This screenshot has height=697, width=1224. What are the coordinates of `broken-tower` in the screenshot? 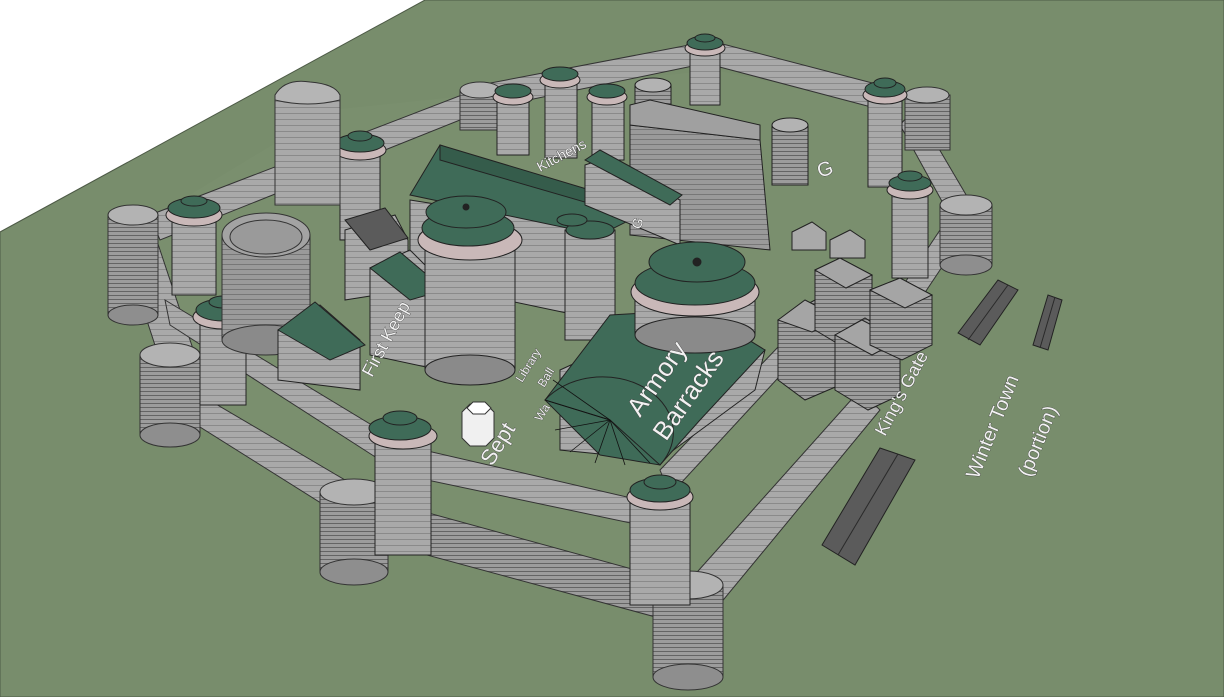 It's located at (307, 143).